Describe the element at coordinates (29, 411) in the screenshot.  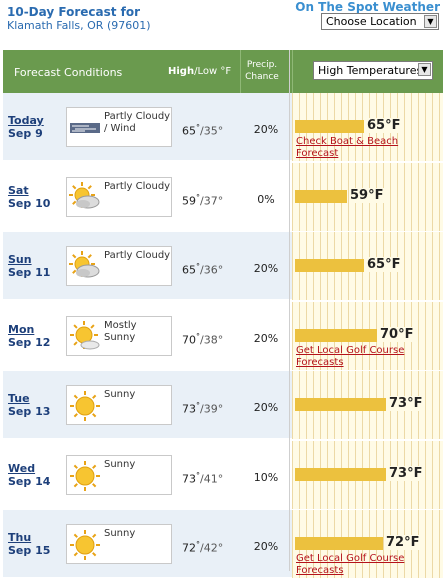
I see `day-date: Sep 13` at that location.